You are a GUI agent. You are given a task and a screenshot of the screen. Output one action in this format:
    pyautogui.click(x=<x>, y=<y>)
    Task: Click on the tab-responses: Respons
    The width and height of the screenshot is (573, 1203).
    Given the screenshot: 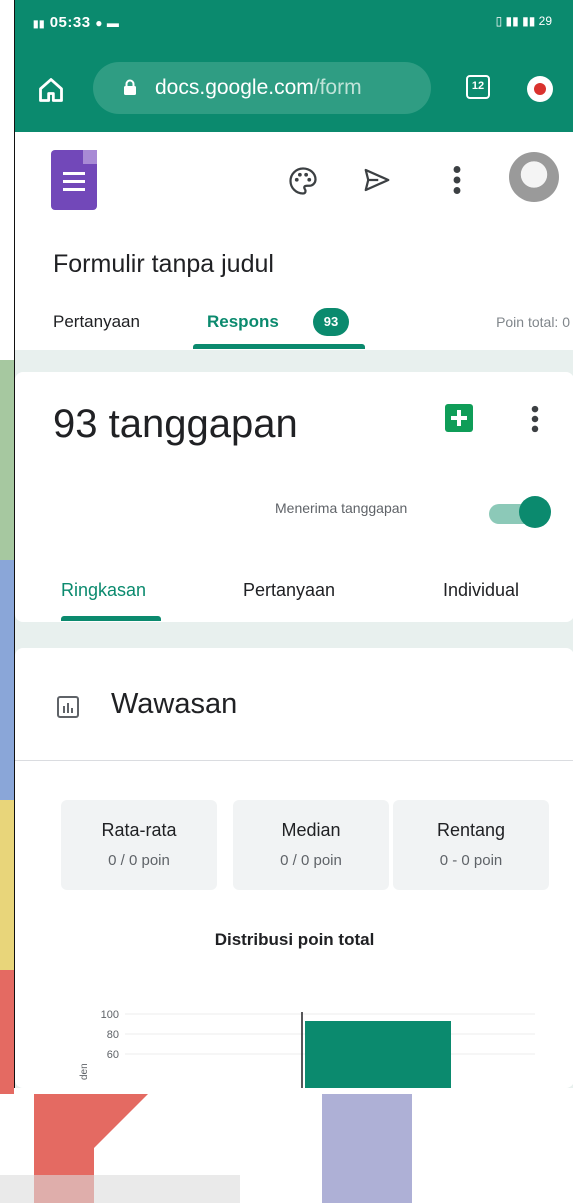 What is the action you would take?
    pyautogui.click(x=243, y=322)
    